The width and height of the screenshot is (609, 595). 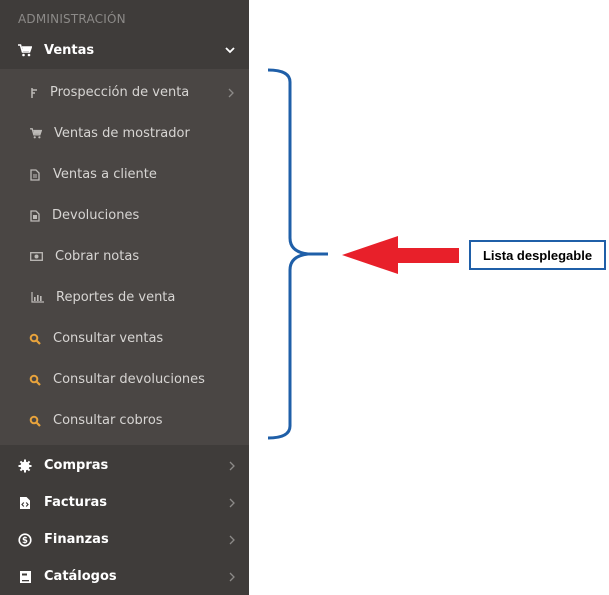 What do you see at coordinates (36, 257) in the screenshot?
I see `money-icon` at bounding box center [36, 257].